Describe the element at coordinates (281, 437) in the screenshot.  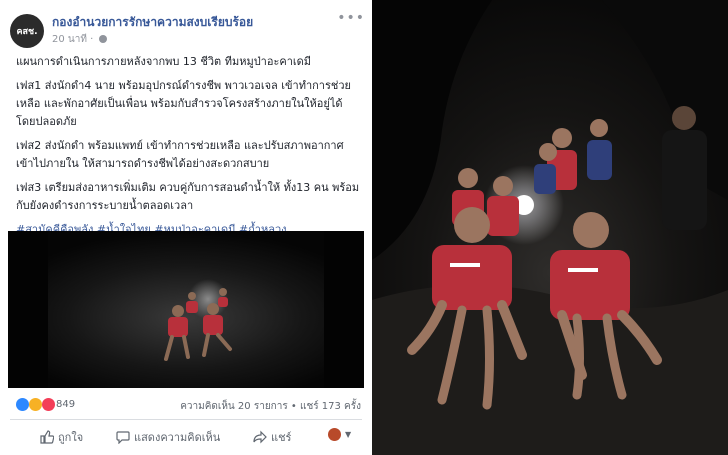
I see `share-label: แชร์` at that location.